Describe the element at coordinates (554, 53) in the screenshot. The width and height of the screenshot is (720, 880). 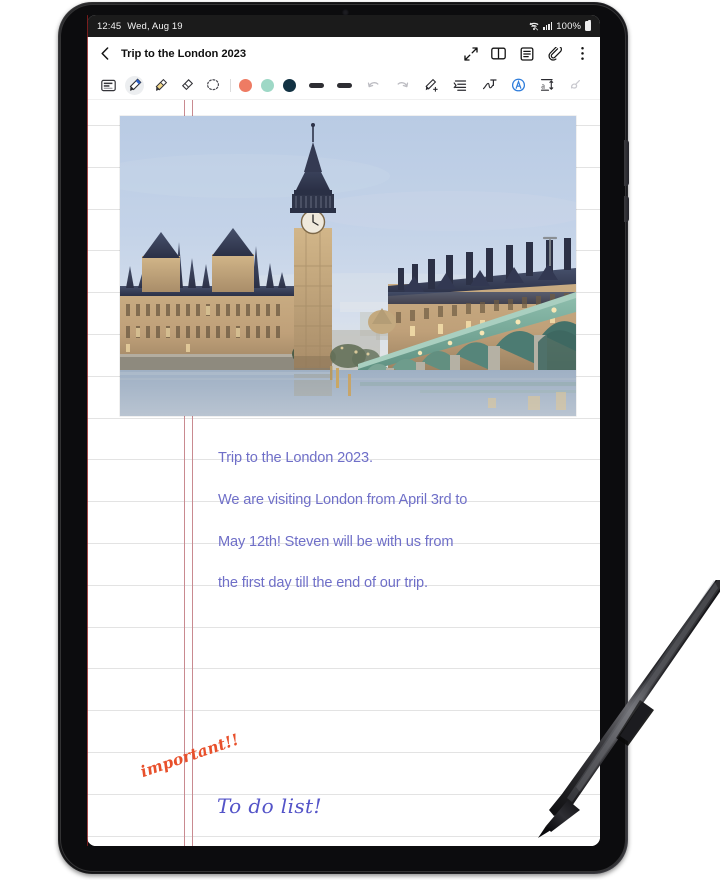
I see `attachment-icon` at that location.